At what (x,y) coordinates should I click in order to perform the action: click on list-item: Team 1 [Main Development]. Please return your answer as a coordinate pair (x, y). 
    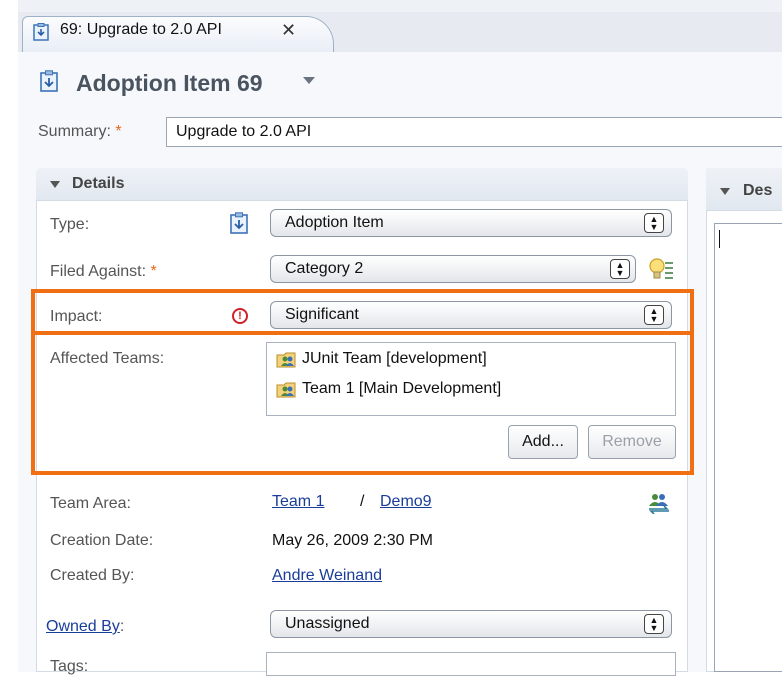
    Looking at the image, I should click on (401, 389).